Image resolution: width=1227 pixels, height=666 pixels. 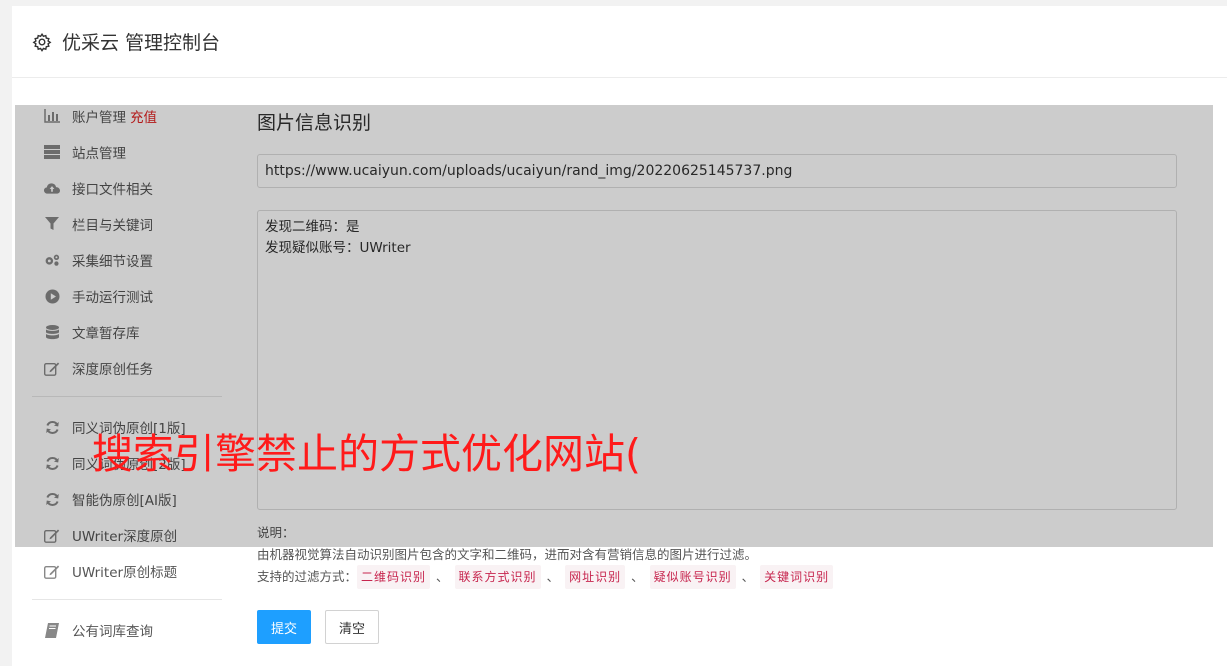 I want to click on sidebar-item-uwriter-deep: UWriter深度原创, so click(x=127, y=535).